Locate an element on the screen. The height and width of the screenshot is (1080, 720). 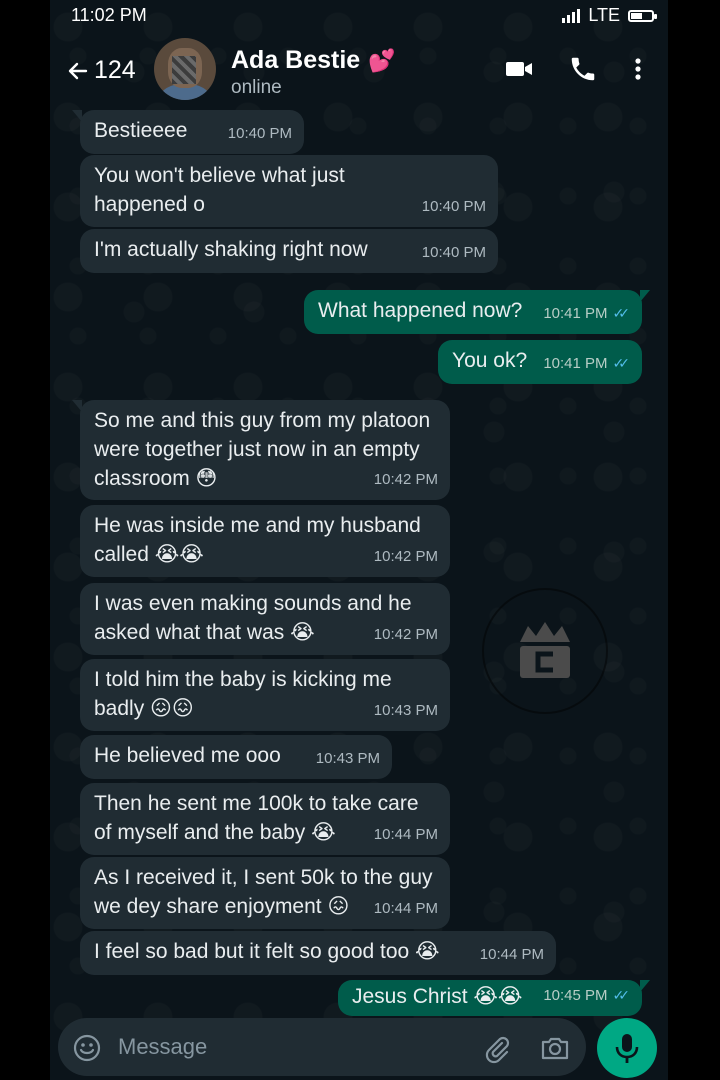
contact-name: Ada Bestie is located at coordinates (296, 60).